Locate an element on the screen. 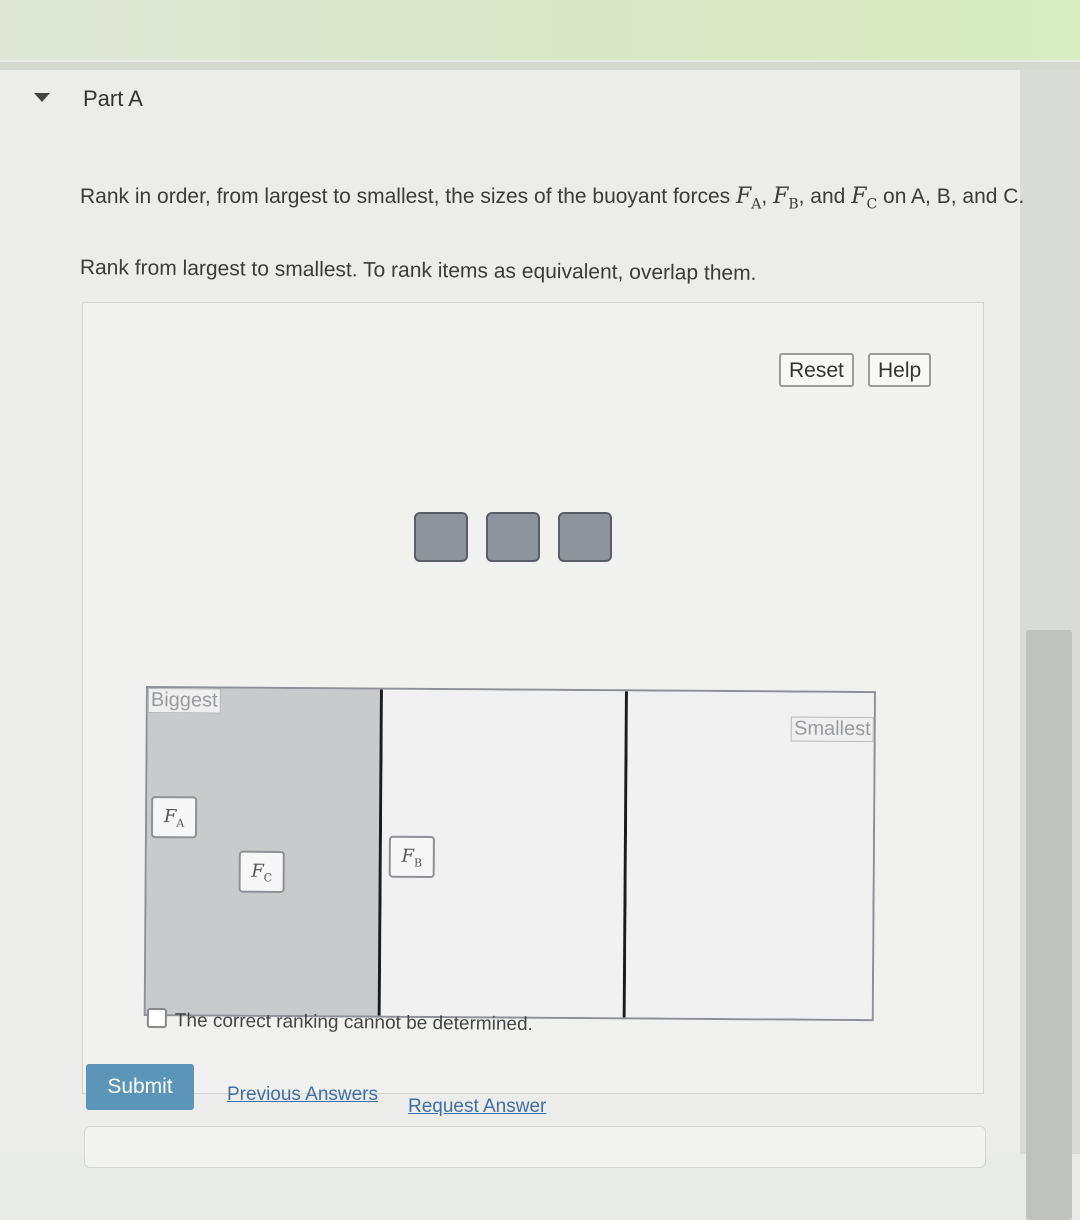 This screenshot has height=1220, width=1080. draggable-force-c: FC is located at coordinates (261, 871).